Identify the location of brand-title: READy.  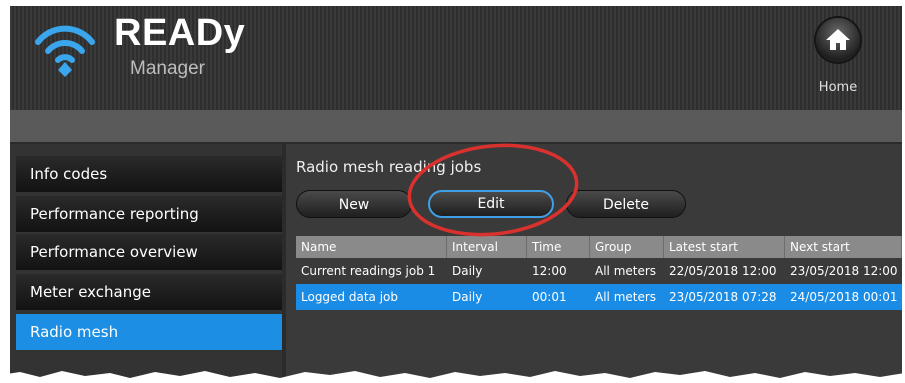
(180, 33).